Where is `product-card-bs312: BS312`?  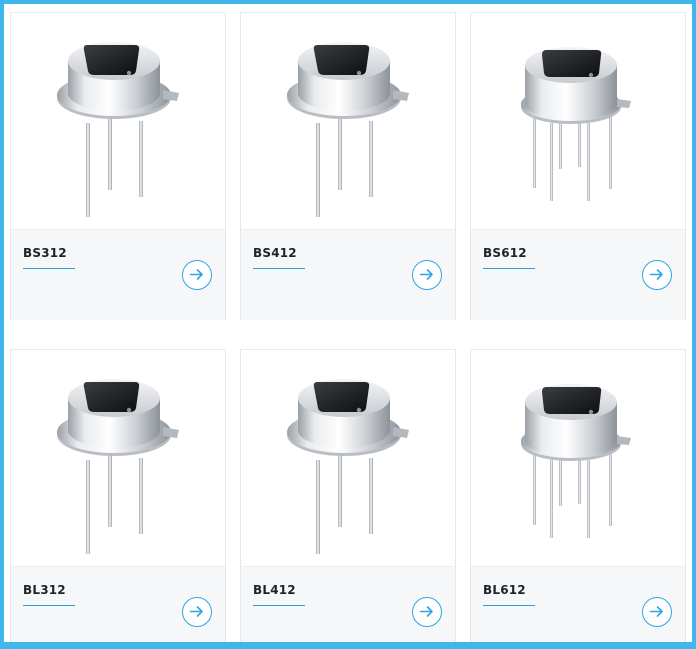 product-card-bs312: BS312 is located at coordinates (118, 166).